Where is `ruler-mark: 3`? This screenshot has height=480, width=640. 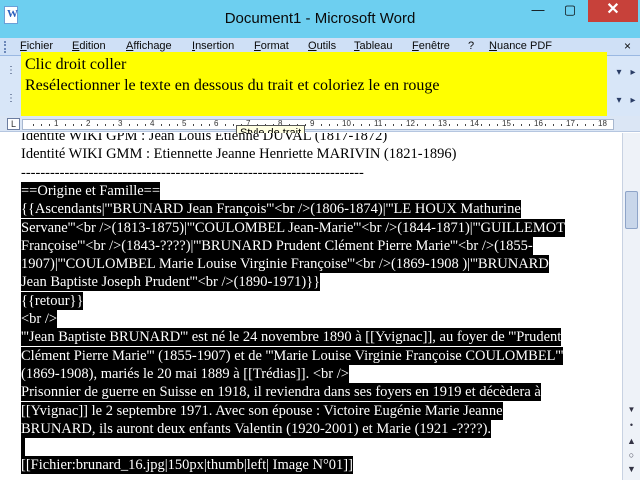 ruler-mark: 3 is located at coordinates (120, 123).